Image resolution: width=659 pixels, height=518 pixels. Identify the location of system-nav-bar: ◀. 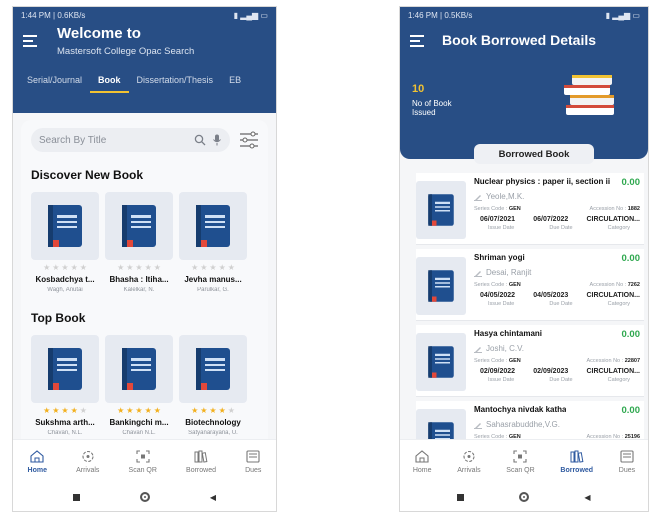
(144, 497).